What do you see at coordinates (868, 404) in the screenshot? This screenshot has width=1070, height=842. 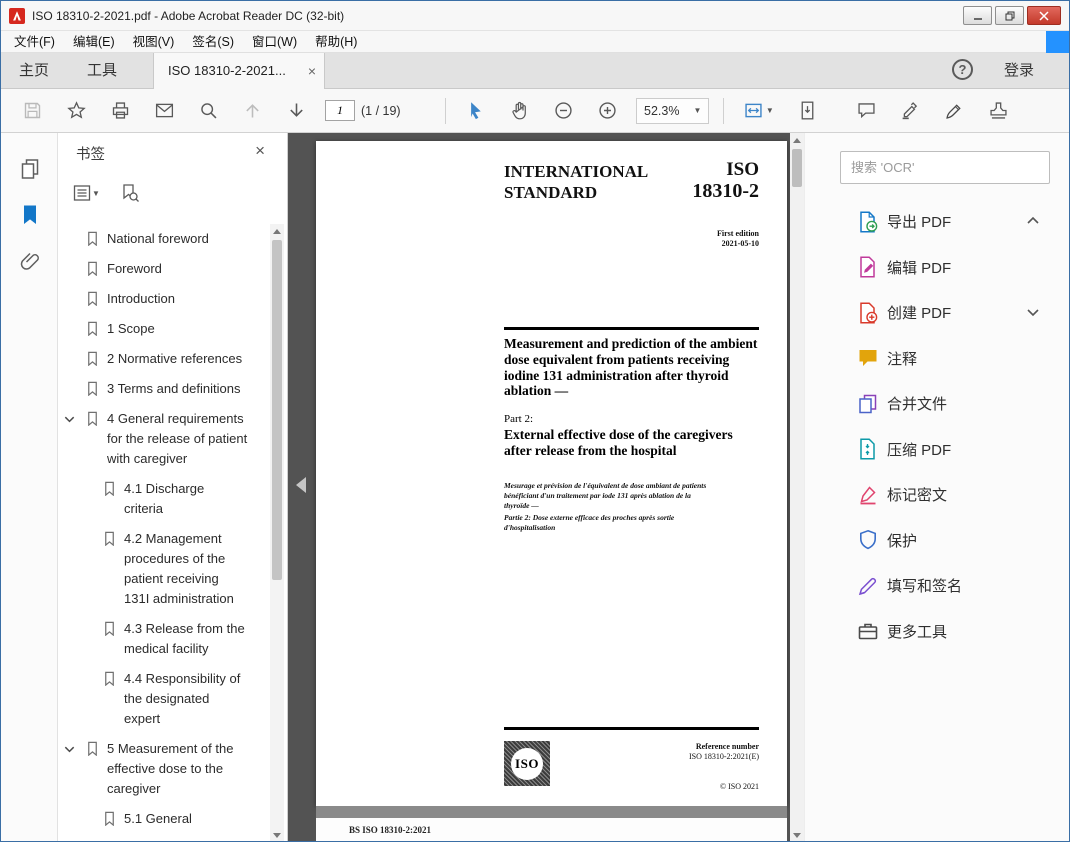 I see `combine-files-icon` at bounding box center [868, 404].